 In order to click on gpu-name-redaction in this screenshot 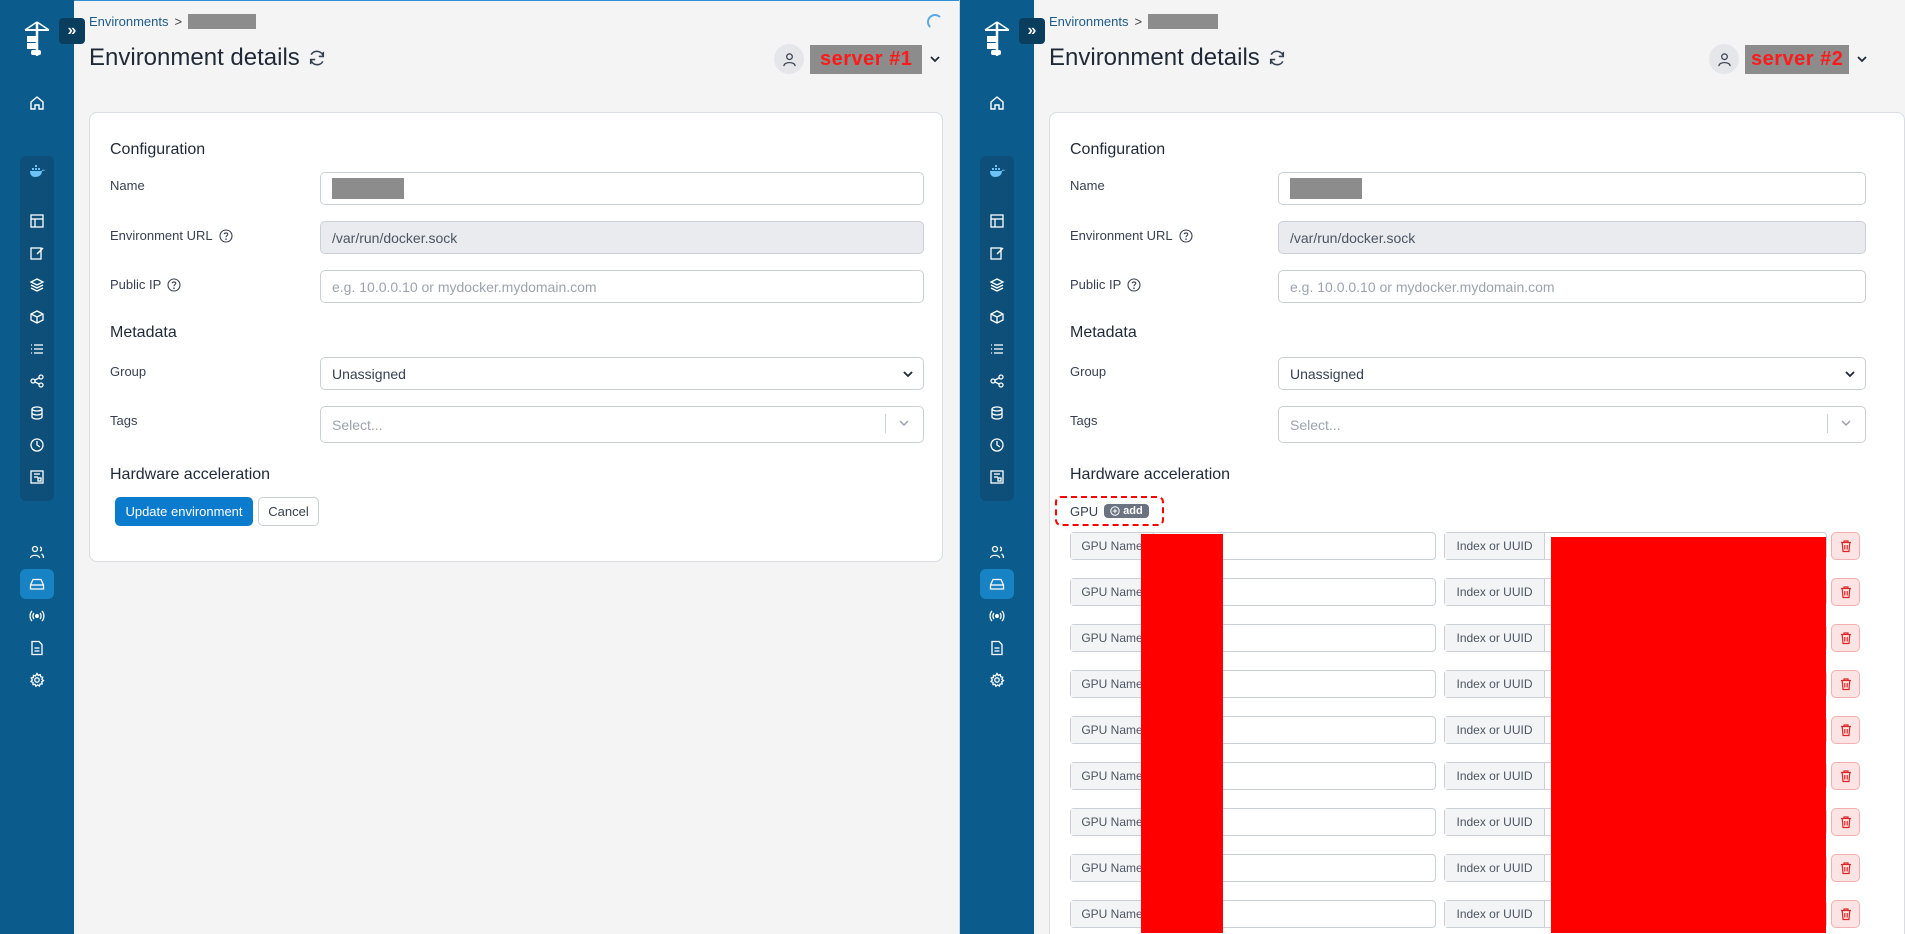, I will do `click(1182, 733)`.